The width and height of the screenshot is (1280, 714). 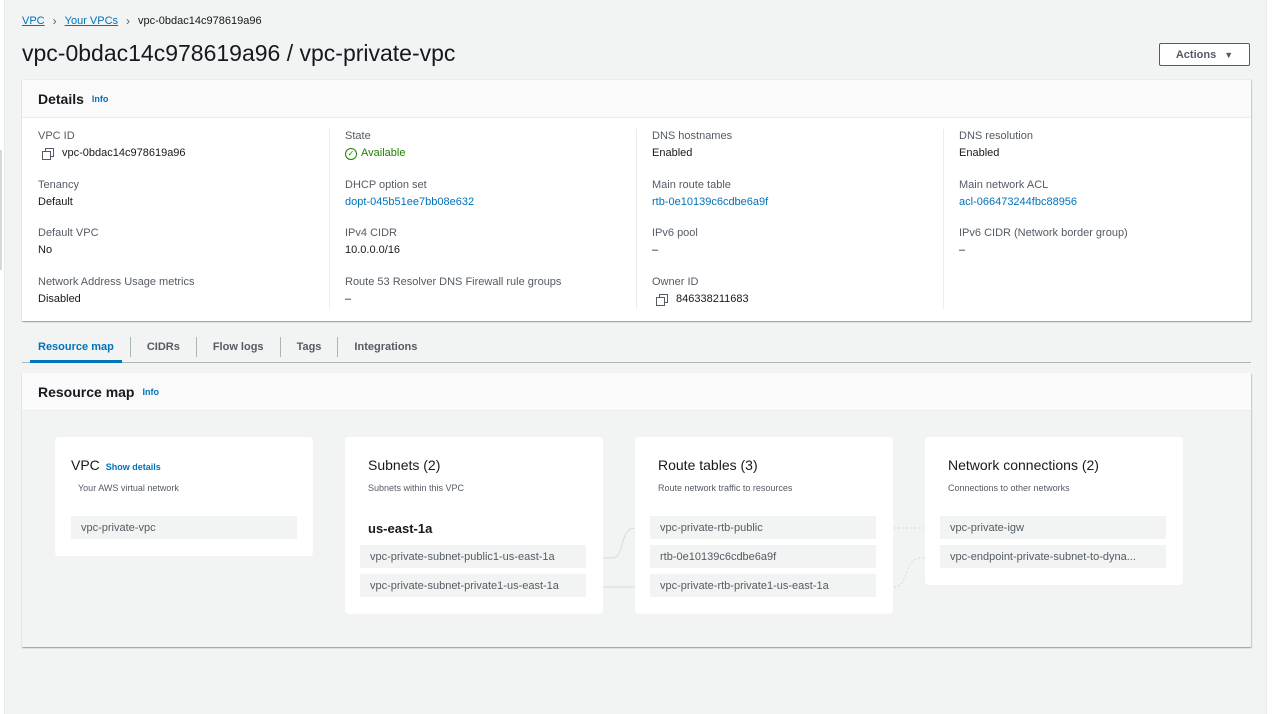 I want to click on field-dns-hostnames: DNS hostnames Enabled, so click(x=797, y=153).